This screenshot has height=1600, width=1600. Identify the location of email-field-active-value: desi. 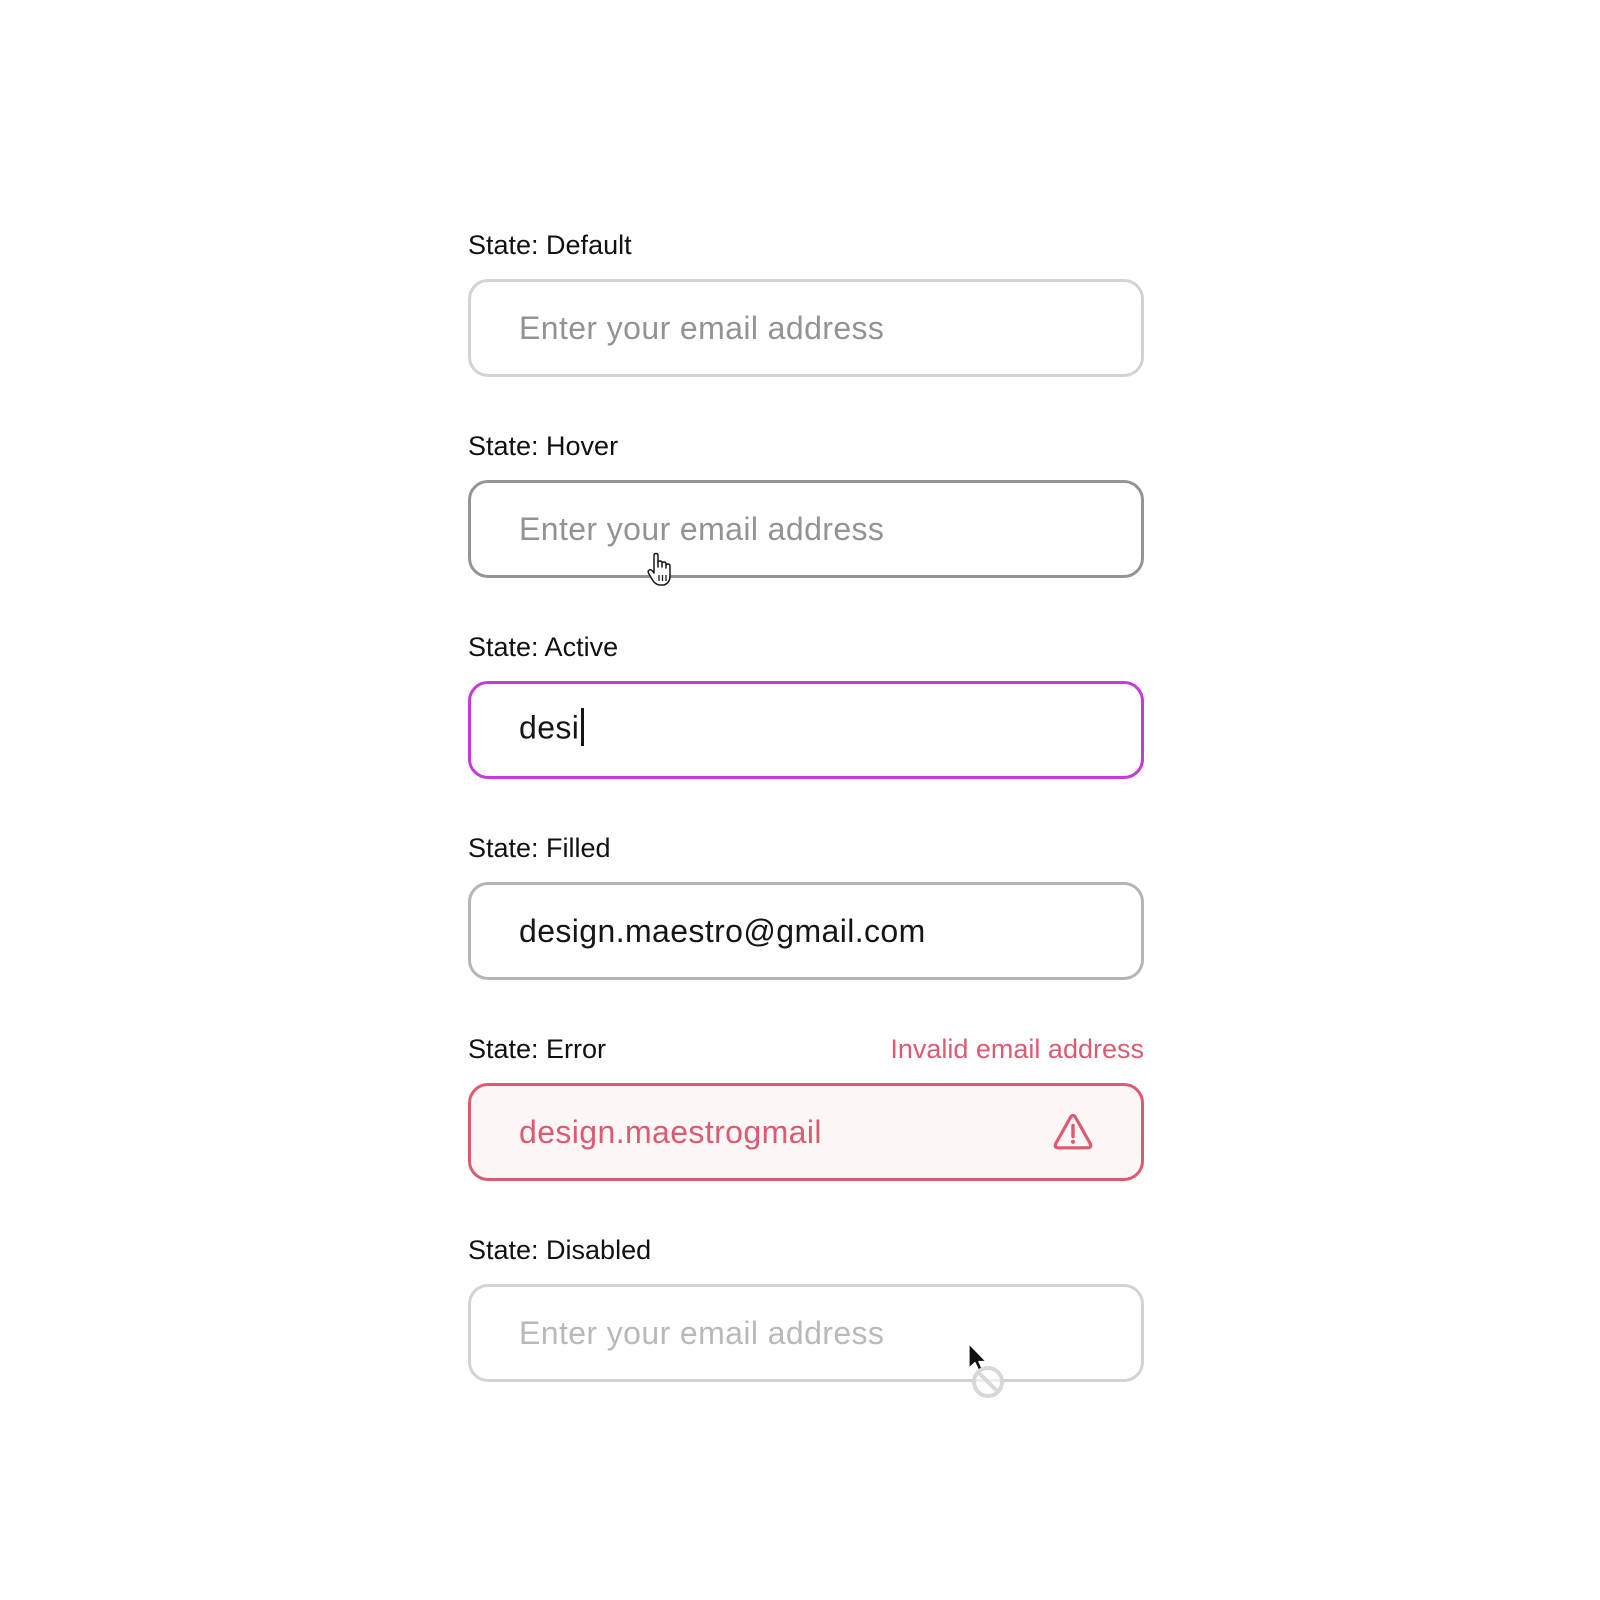
(549, 727).